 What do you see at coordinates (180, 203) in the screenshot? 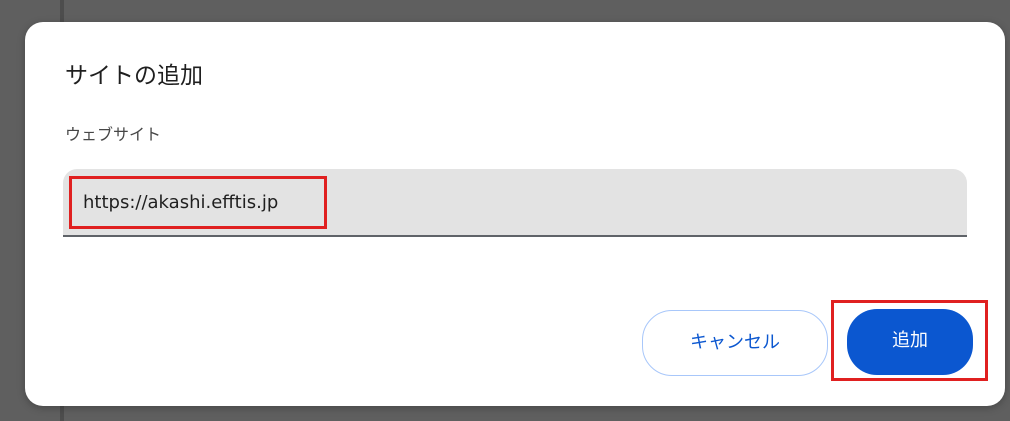
I see `website-input-value: https://akashi.efftis.jp` at bounding box center [180, 203].